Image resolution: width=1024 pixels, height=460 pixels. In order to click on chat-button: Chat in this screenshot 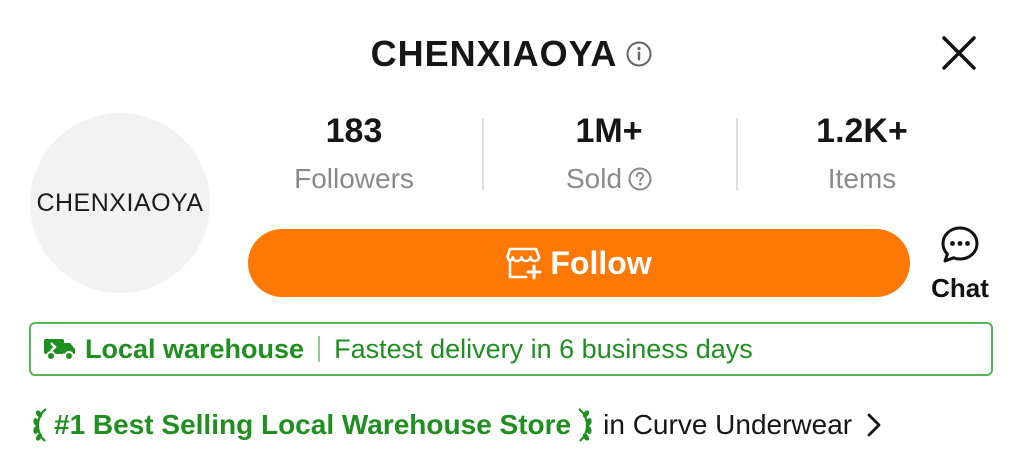, I will do `click(960, 264)`.